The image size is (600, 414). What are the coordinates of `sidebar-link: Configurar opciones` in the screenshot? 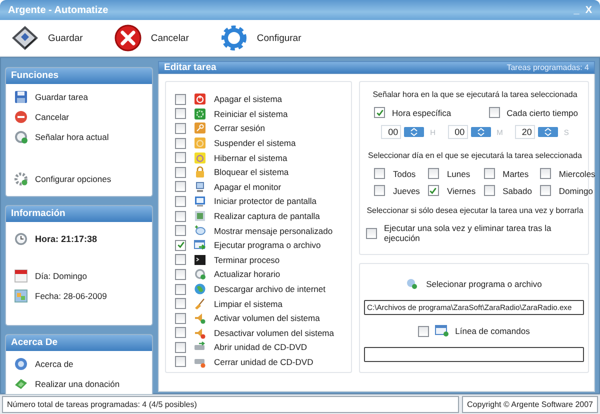 It's located at (73, 179).